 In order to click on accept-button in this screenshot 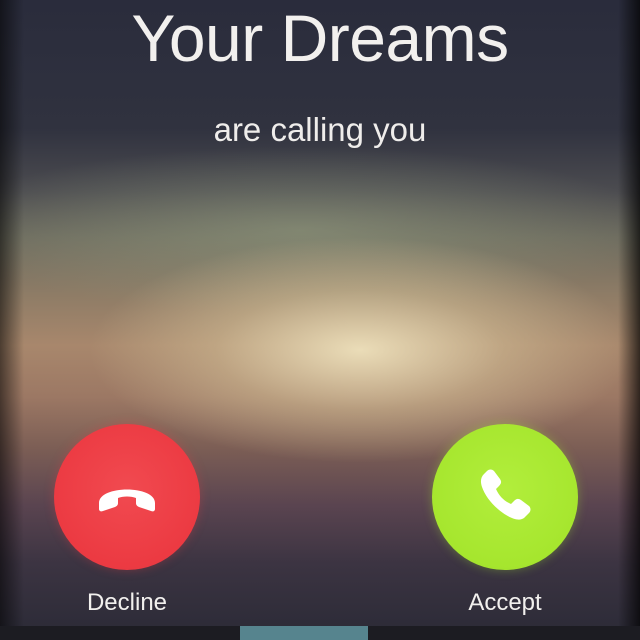, I will do `click(505, 497)`.